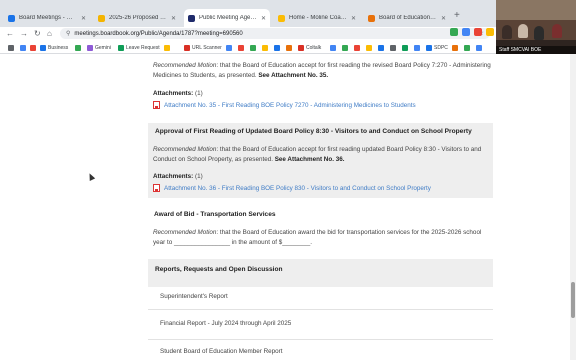 Image resolution: width=576 pixels, height=360 pixels. I want to click on browser-tab-active: Public Meeting Agenda: June 1 ✕, so click(227, 18).